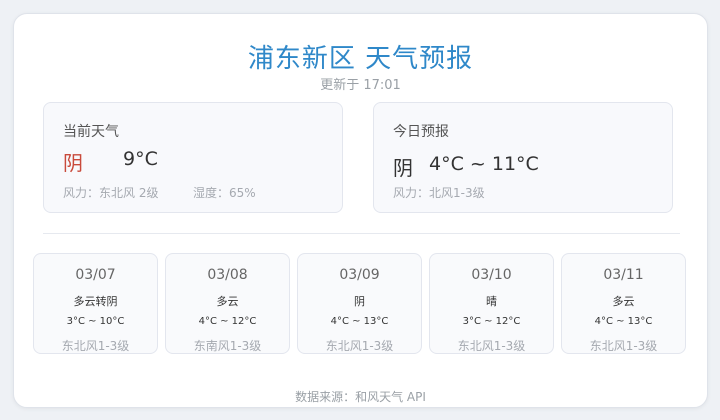 The image size is (720, 420). Describe the element at coordinates (224, 193) in the screenshot. I see `current-humidity: 湿度：65%` at that location.